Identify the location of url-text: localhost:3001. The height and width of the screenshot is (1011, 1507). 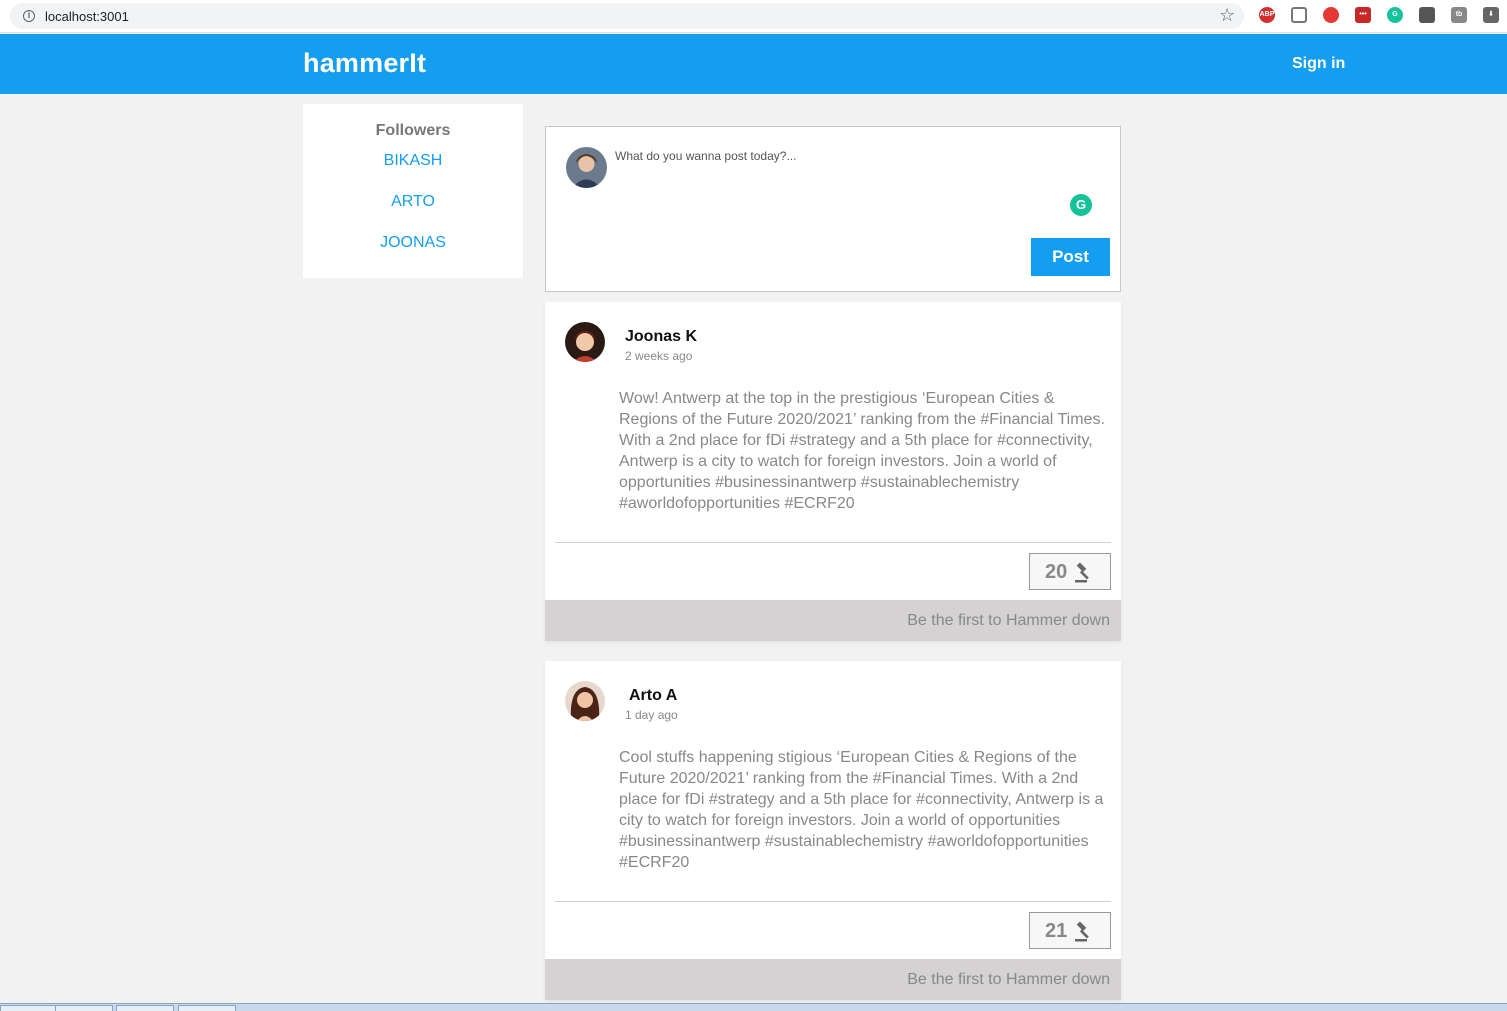
(87, 16).